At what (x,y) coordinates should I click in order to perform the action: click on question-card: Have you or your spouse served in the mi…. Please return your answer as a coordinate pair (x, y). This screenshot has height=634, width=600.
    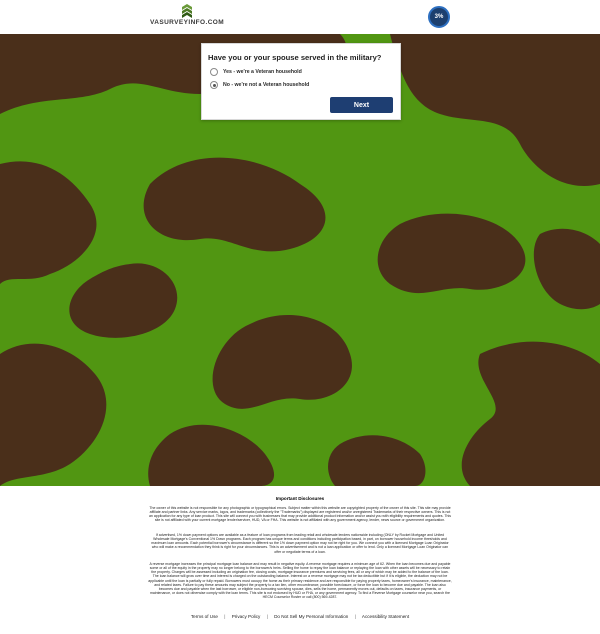
    Looking at the image, I should click on (301, 81).